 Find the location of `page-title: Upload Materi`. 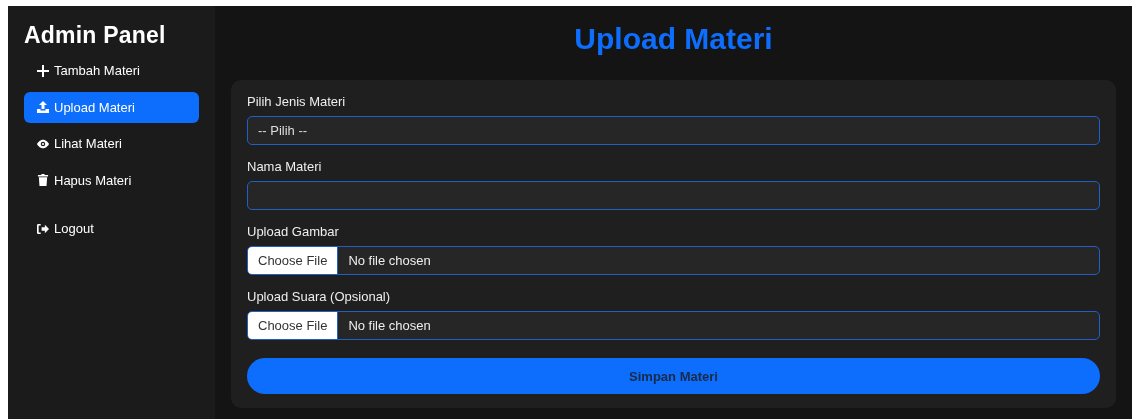

page-title: Upload Materi is located at coordinates (673, 39).